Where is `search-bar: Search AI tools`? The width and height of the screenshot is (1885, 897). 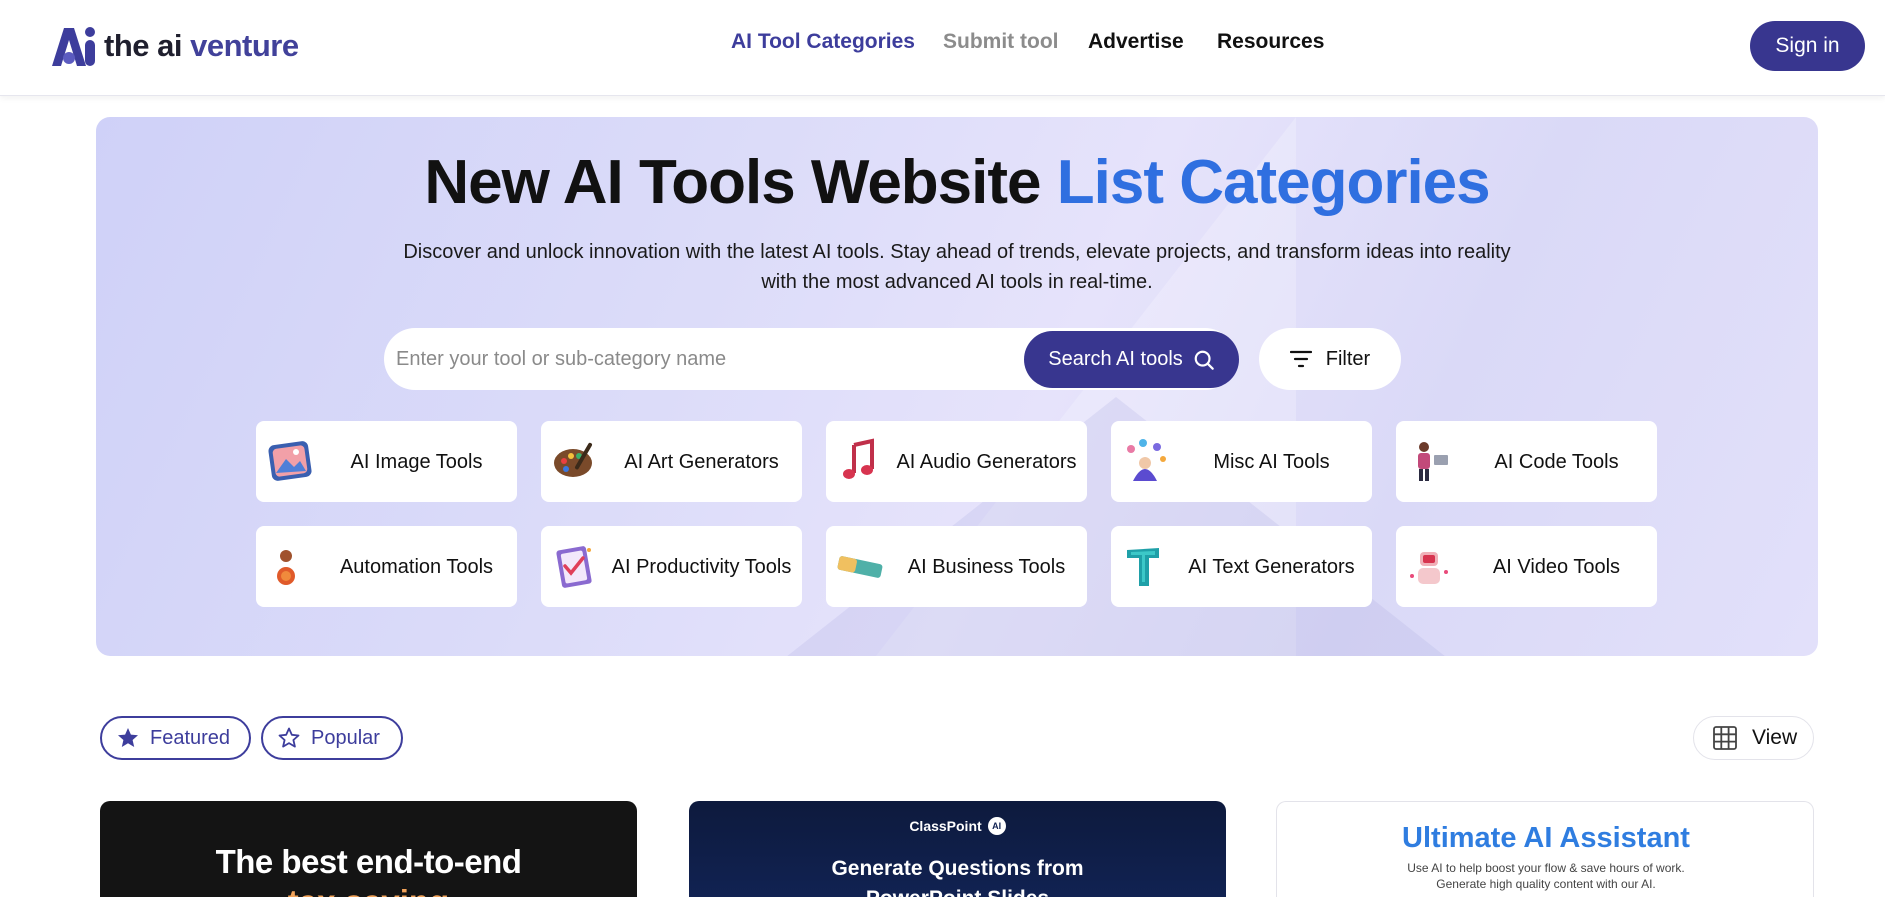 search-bar: Search AI tools is located at coordinates (811, 359).